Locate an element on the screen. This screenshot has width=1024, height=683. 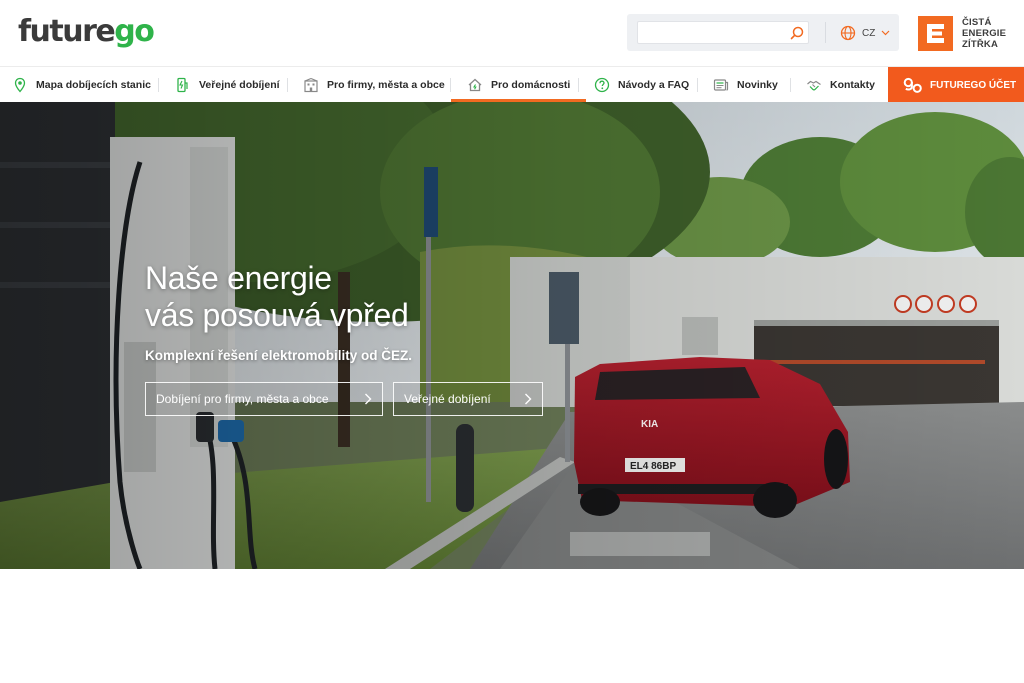
hero-title-line2: vás posouvá vpřed is located at coordinates (277, 315).